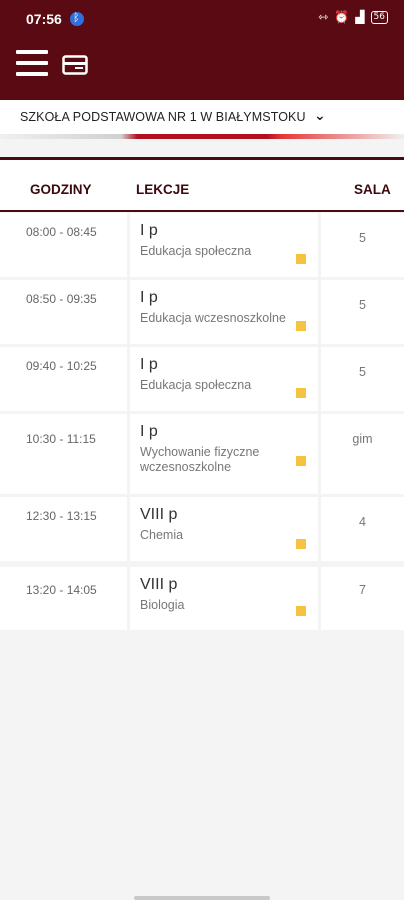  Describe the element at coordinates (213, 318) in the screenshot. I see `row-subject: Edukacja wczesnoszkolne` at that location.